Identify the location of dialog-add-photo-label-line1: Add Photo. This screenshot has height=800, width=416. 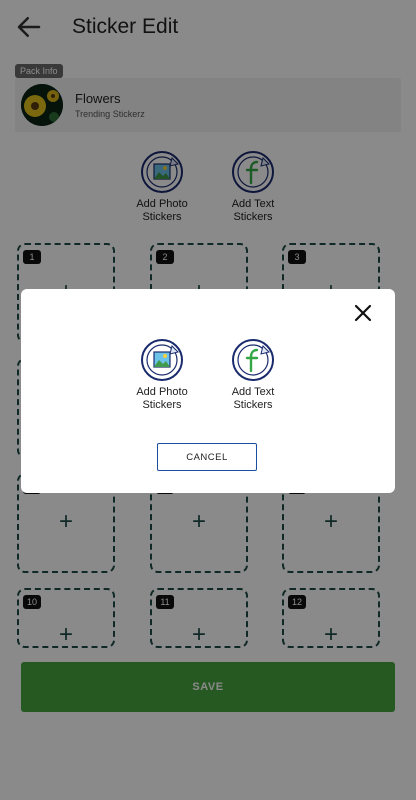
(162, 392).